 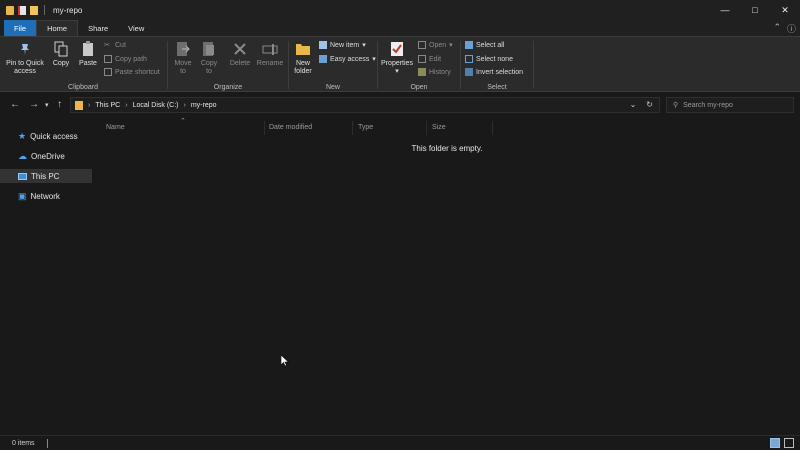 What do you see at coordinates (676, 105) in the screenshot?
I see `search-icon: ⚲` at bounding box center [676, 105].